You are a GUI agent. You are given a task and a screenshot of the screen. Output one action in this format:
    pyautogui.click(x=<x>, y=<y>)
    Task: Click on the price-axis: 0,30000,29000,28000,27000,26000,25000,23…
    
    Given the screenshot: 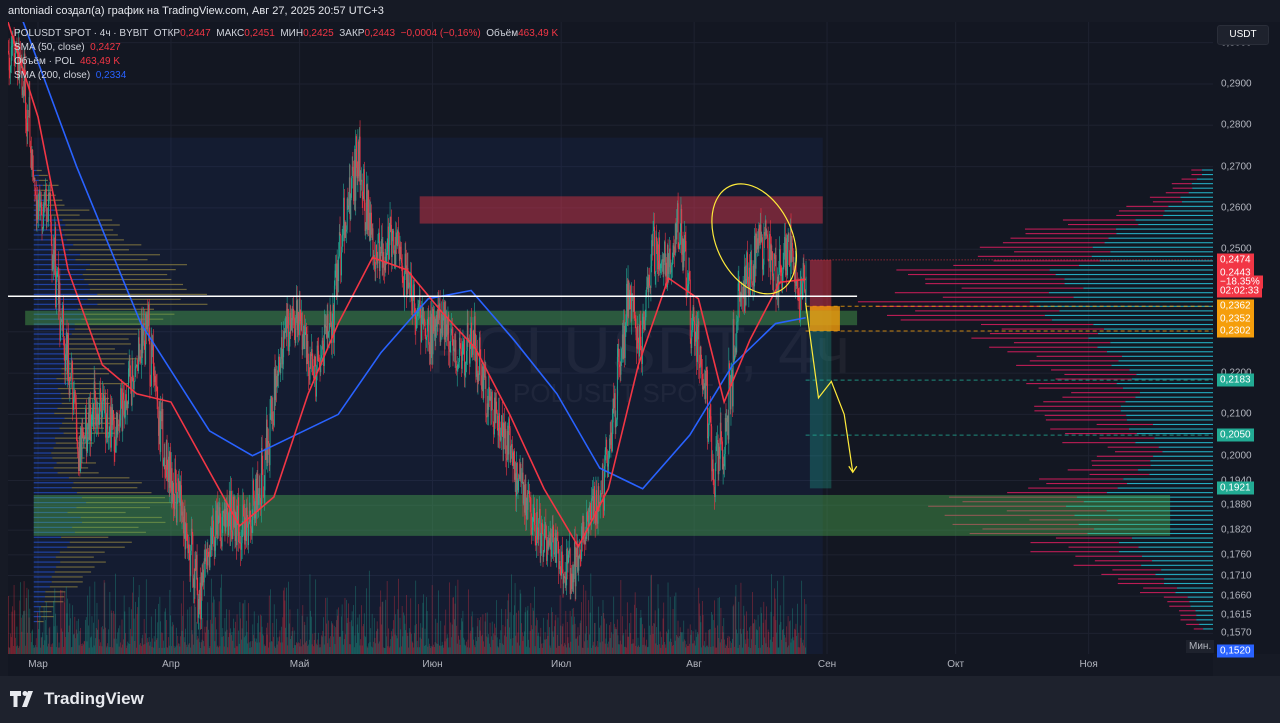 What is the action you would take?
    pyautogui.click(x=1246, y=340)
    